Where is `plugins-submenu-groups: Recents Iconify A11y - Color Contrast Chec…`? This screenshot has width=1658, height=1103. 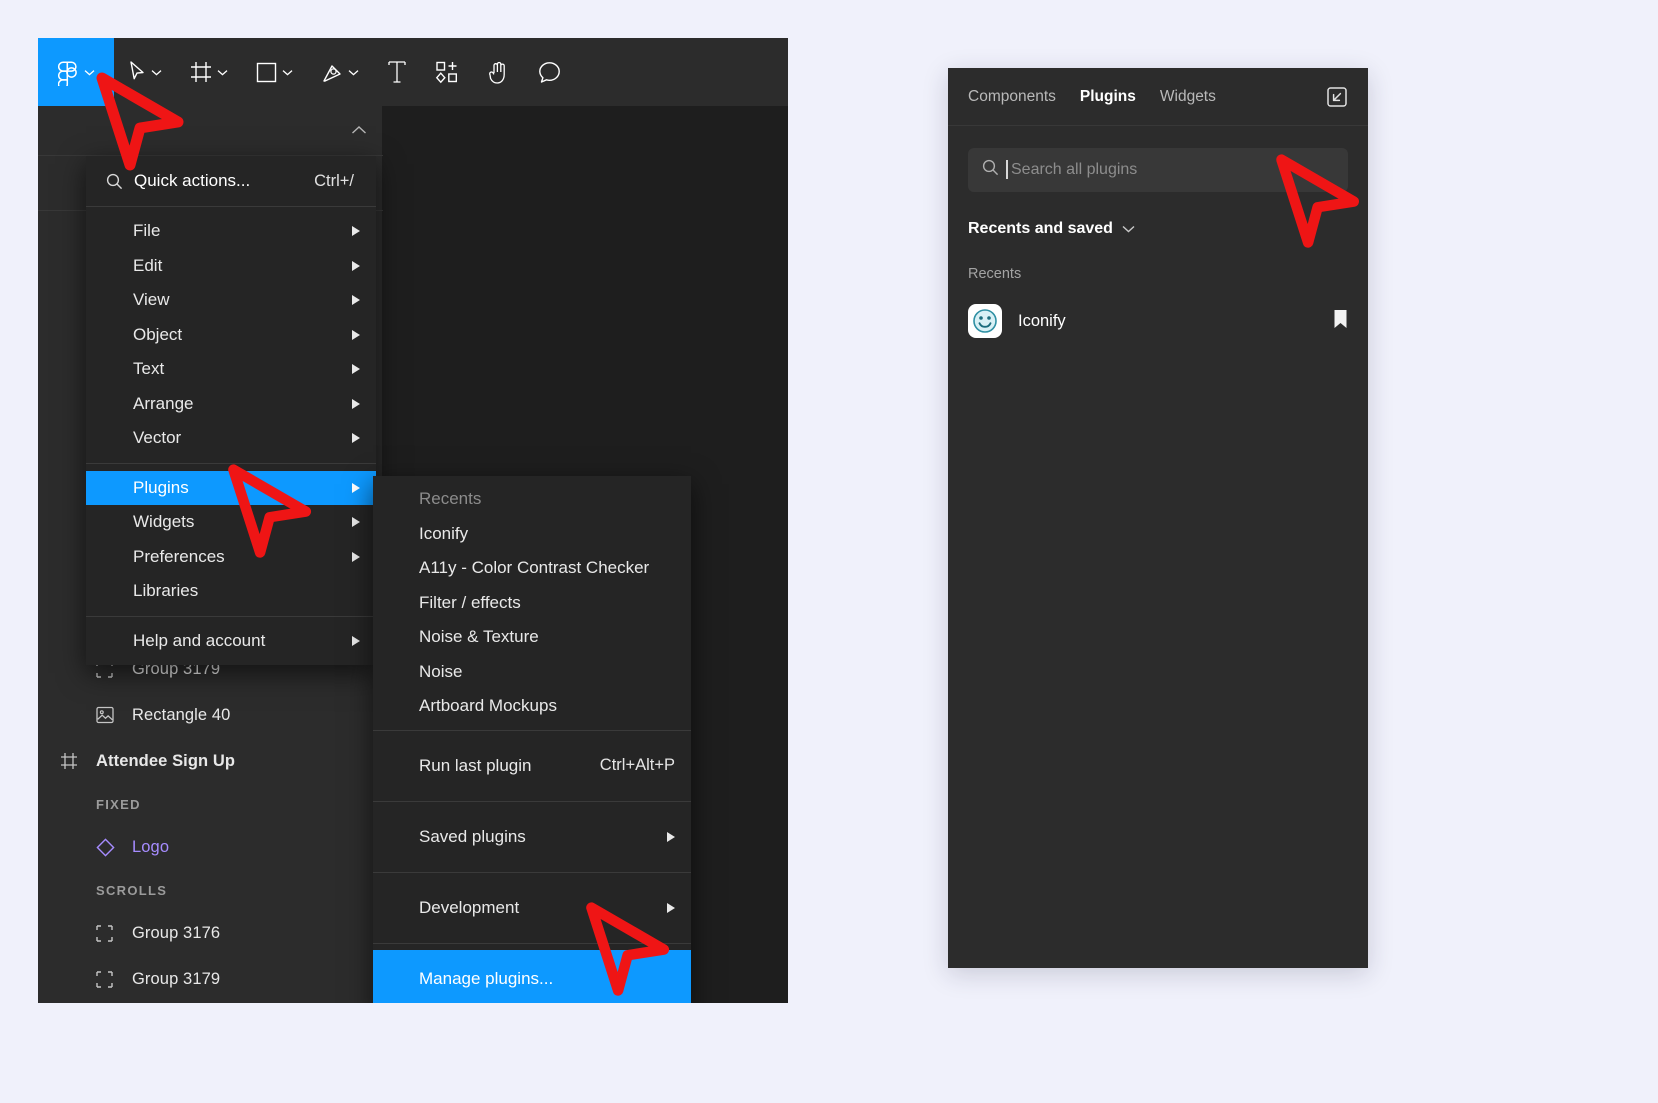 plugins-submenu-groups: Recents Iconify A11y - Color Contrast Chec… is located at coordinates (532, 739).